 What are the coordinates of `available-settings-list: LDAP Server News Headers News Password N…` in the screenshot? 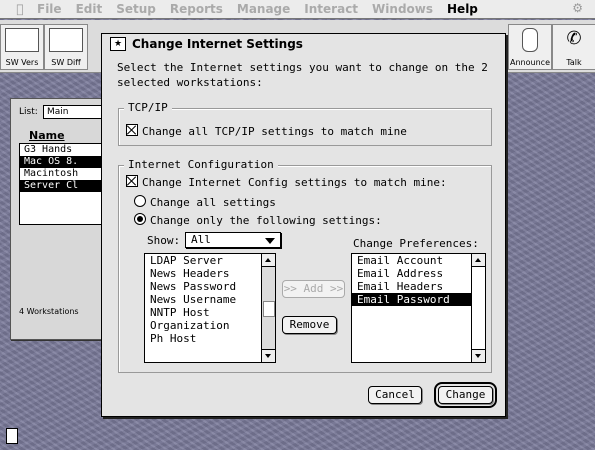 It's located at (210, 308).